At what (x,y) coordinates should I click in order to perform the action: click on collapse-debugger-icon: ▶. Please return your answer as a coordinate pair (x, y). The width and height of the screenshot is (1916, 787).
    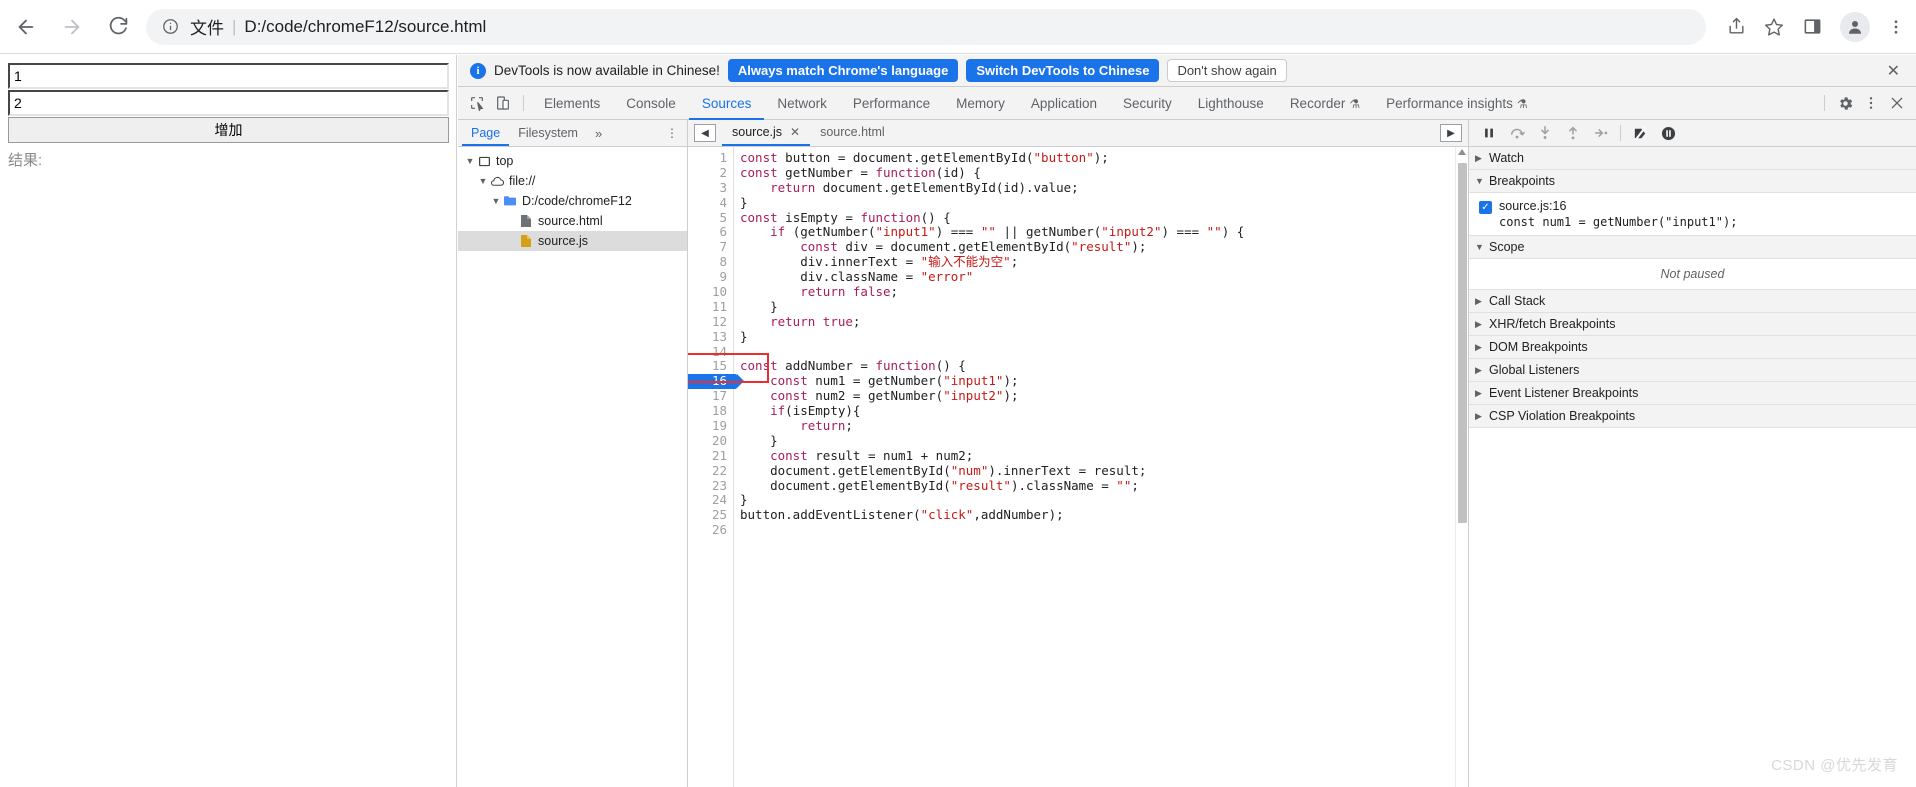
    Looking at the image, I should click on (1451, 133).